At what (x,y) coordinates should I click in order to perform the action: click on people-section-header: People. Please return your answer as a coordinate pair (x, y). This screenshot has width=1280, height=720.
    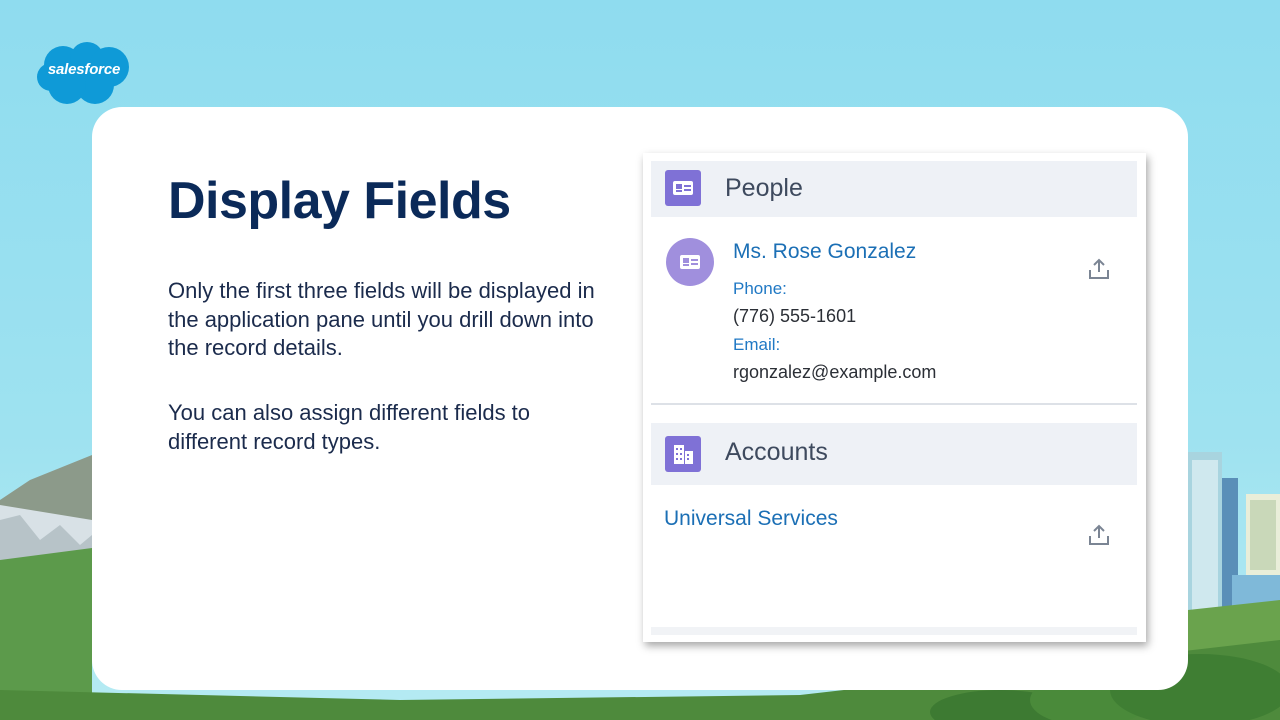
    Looking at the image, I should click on (894, 189).